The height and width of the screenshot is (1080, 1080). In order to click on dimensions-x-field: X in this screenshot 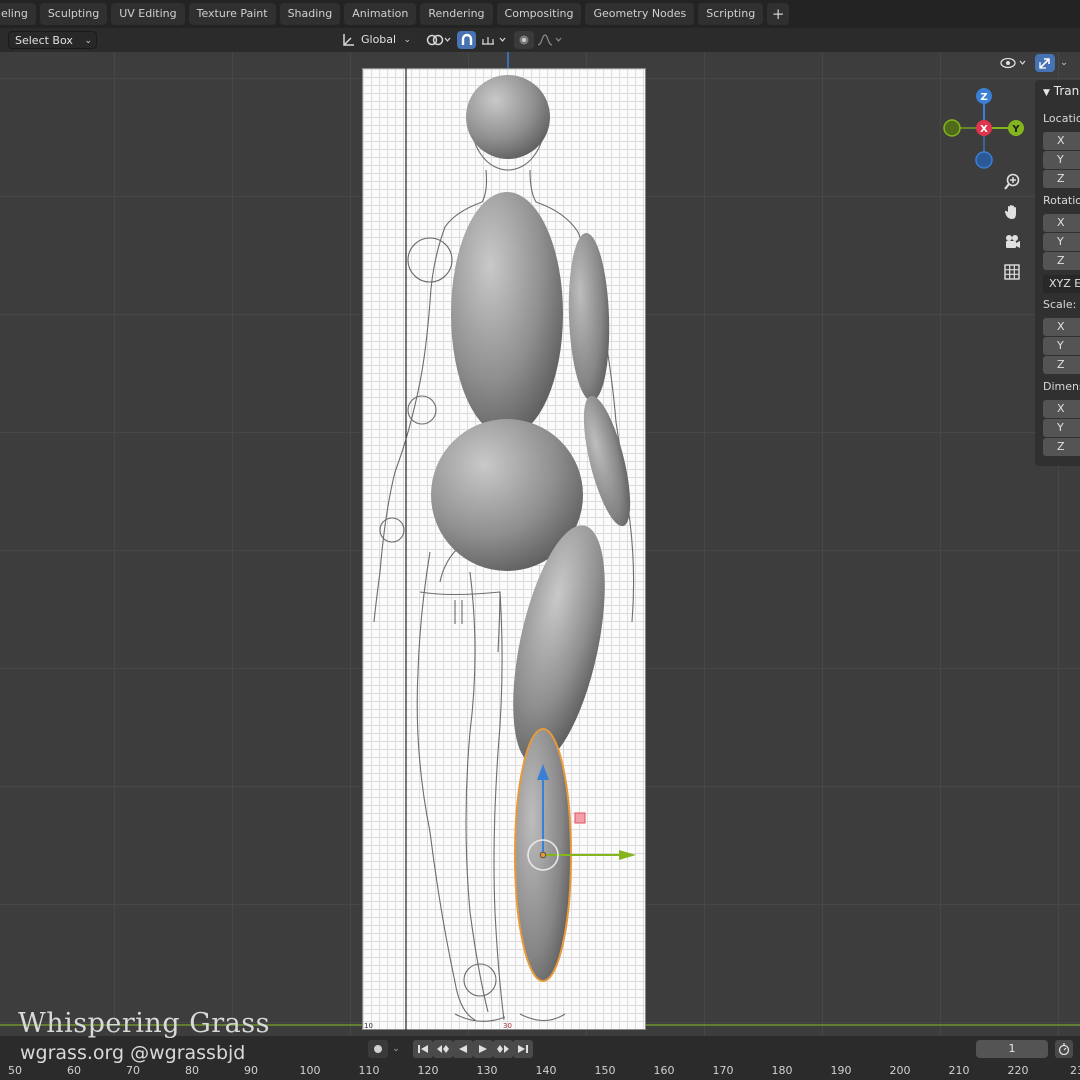, I will do `click(1061, 409)`.